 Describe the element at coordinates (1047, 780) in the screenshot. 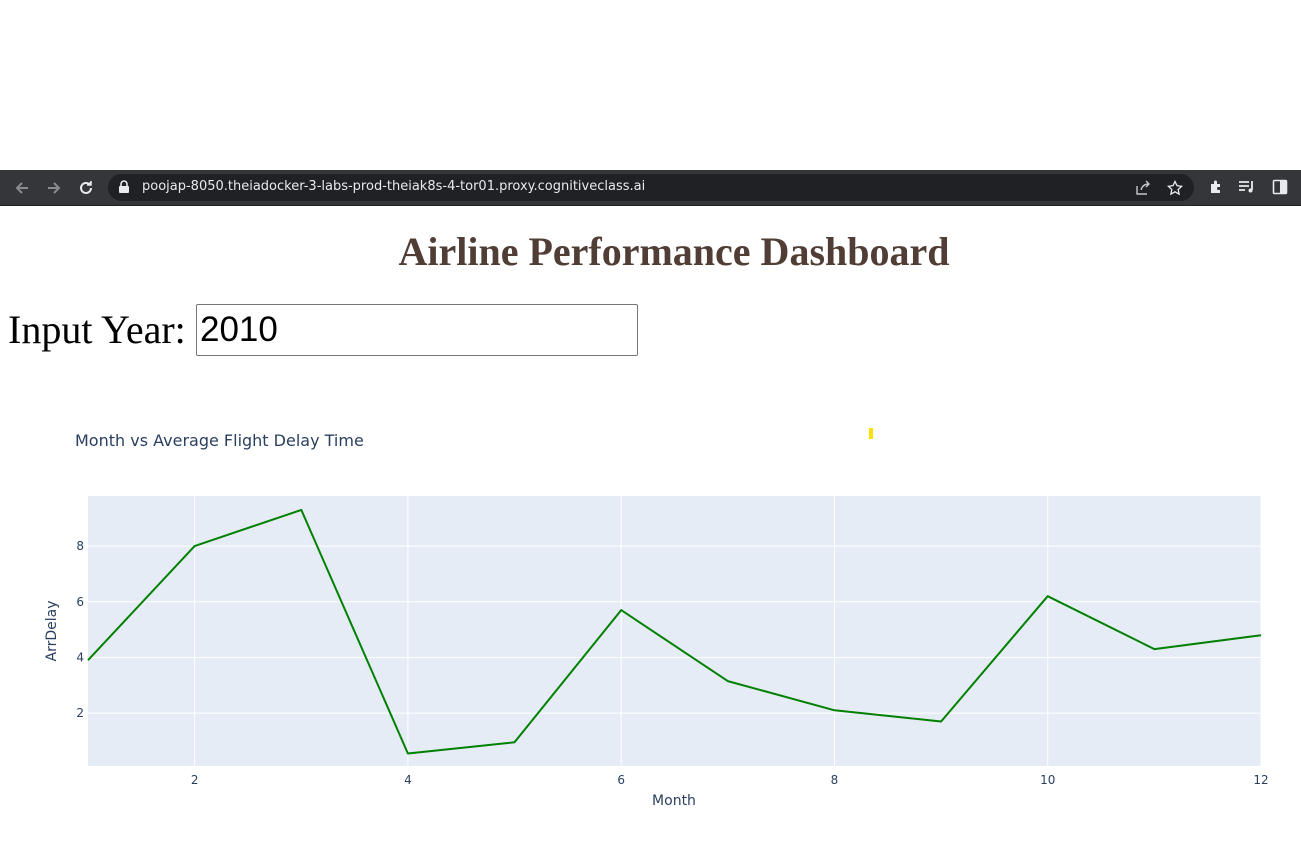

I see `x-tick-label: 10` at that location.